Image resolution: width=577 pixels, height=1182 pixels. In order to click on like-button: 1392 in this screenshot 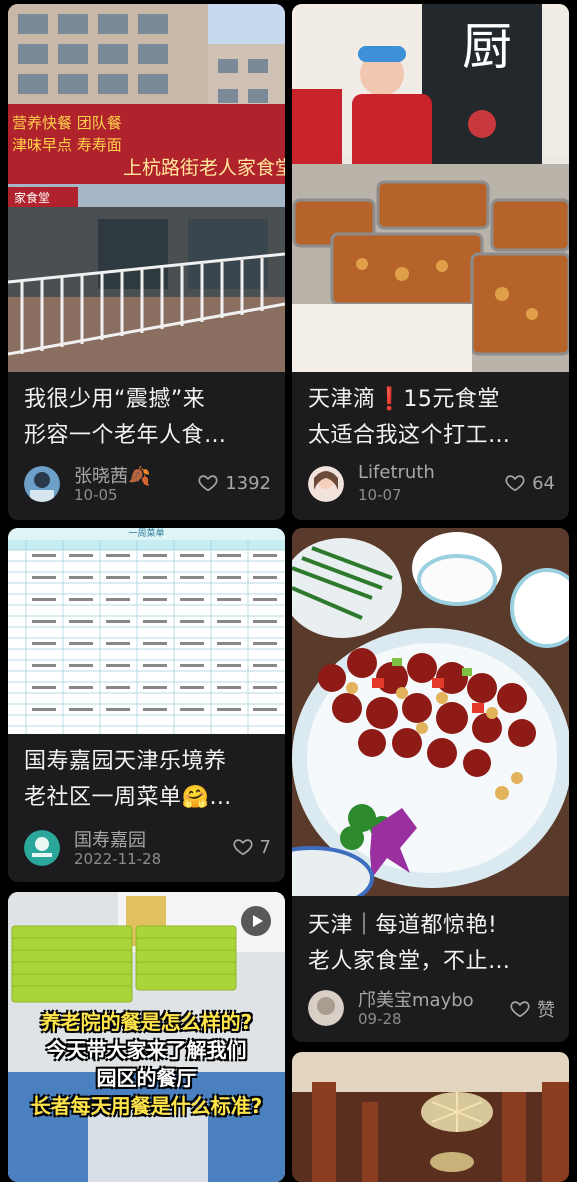, I will do `click(234, 483)`.